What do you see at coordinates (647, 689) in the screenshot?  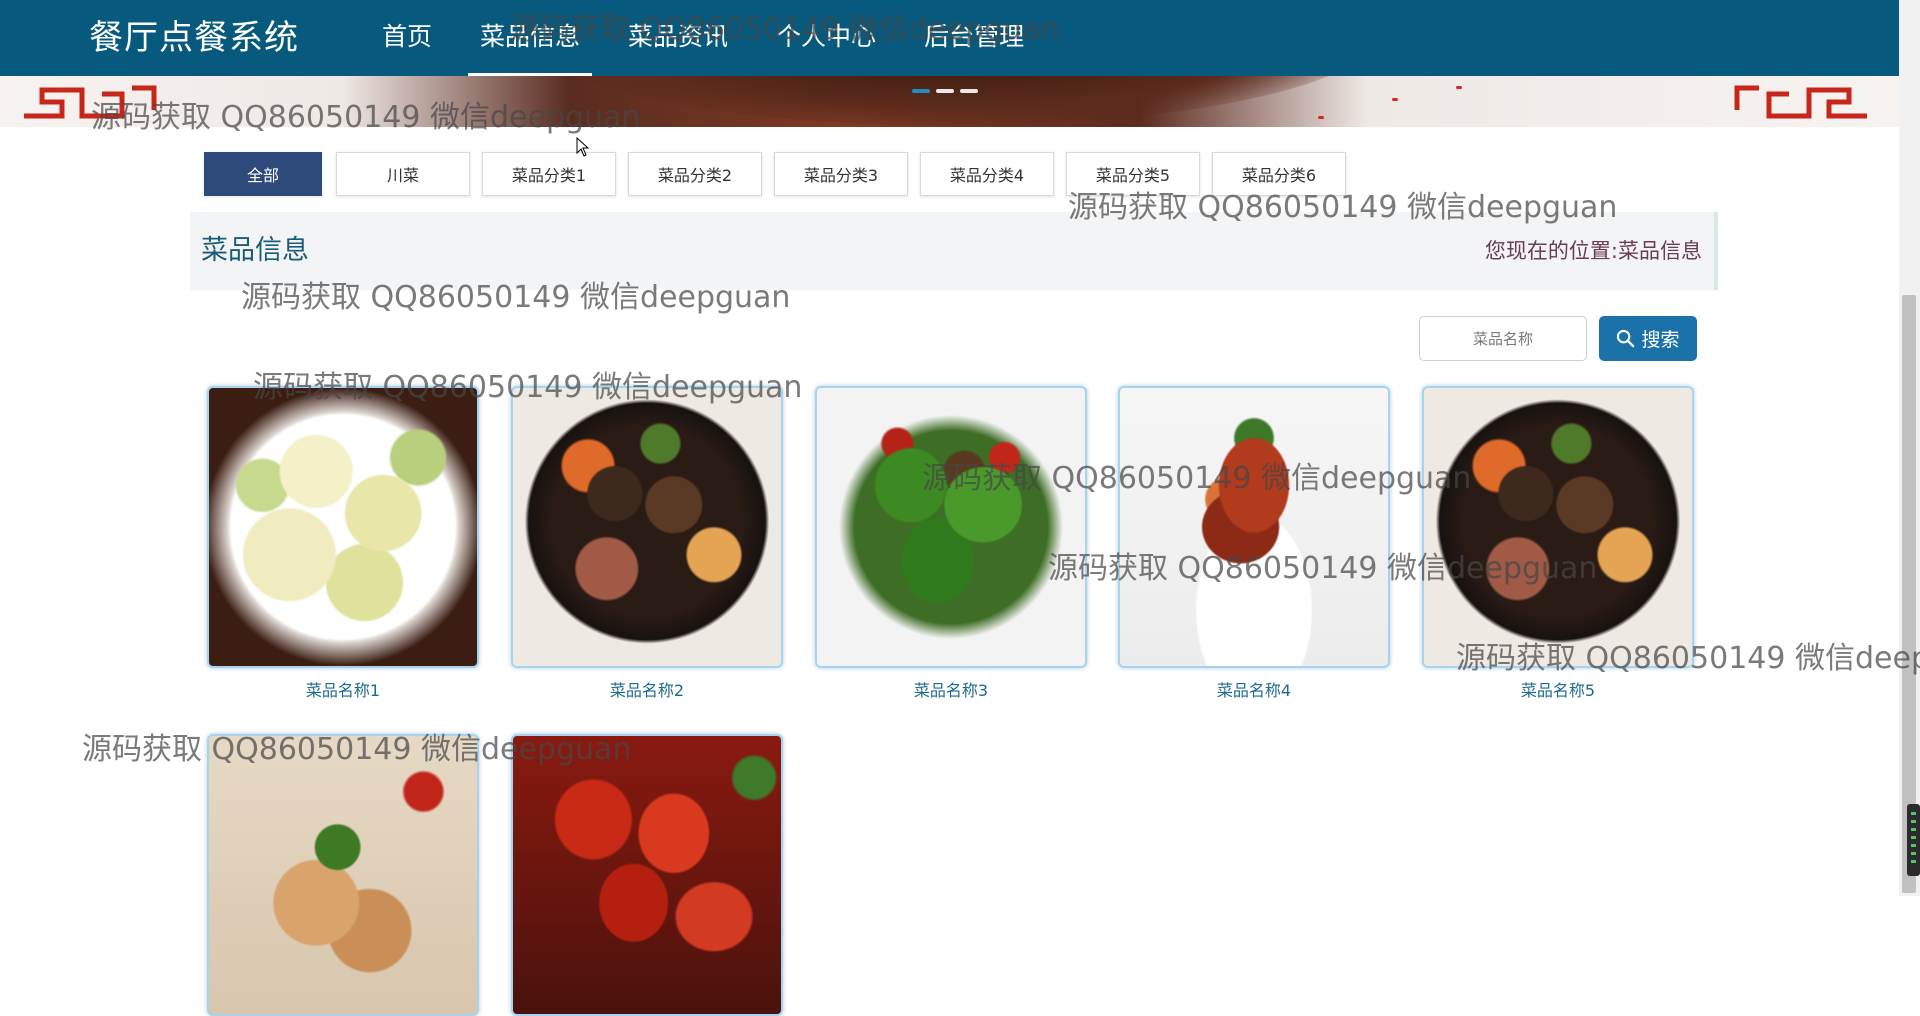 I see `dish-name: 菜品名称2` at bounding box center [647, 689].